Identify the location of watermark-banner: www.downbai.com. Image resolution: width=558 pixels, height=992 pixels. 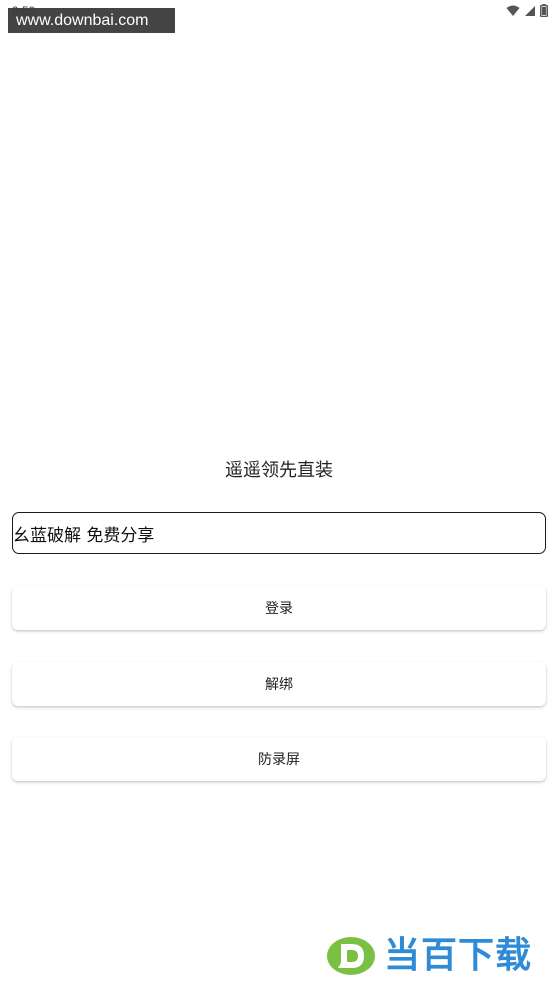
(91, 20).